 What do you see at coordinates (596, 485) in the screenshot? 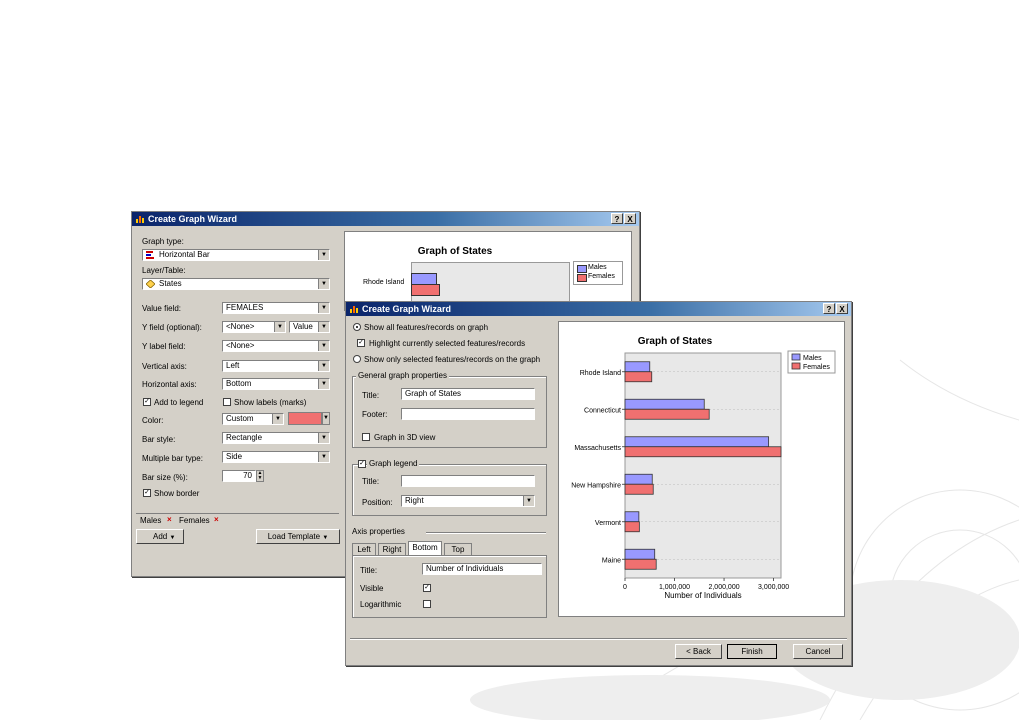
I see `chart-category-label: New Hampshire` at bounding box center [596, 485].